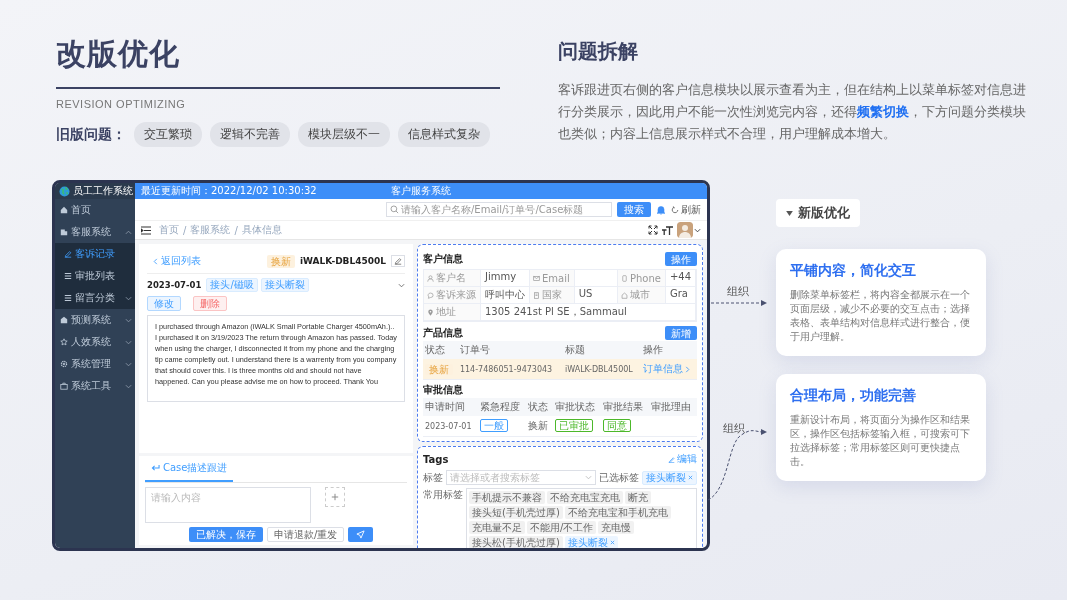 This screenshot has height=600, width=1067. I want to click on refresh-icon, so click(675, 209).